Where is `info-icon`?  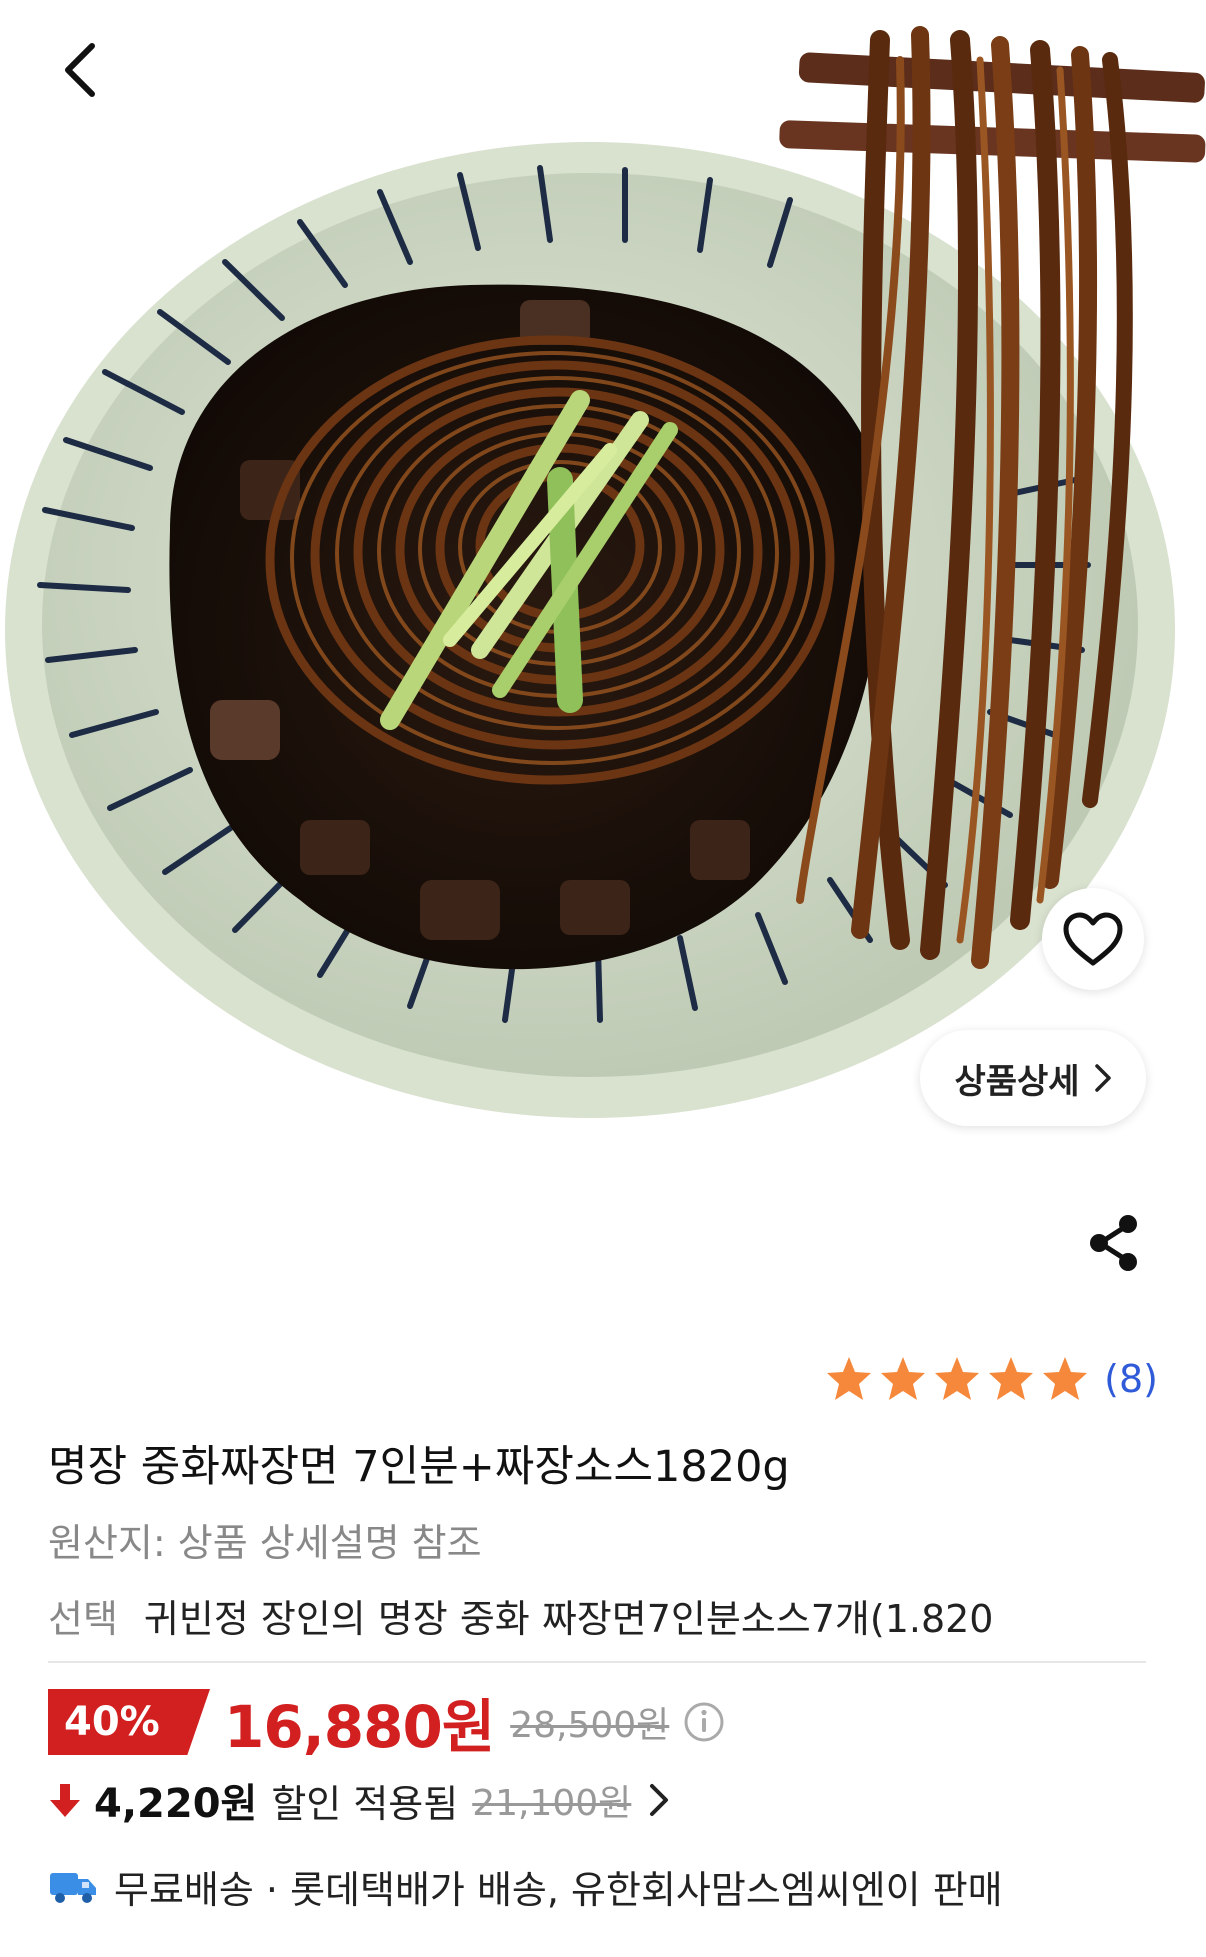
info-icon is located at coordinates (704, 1722).